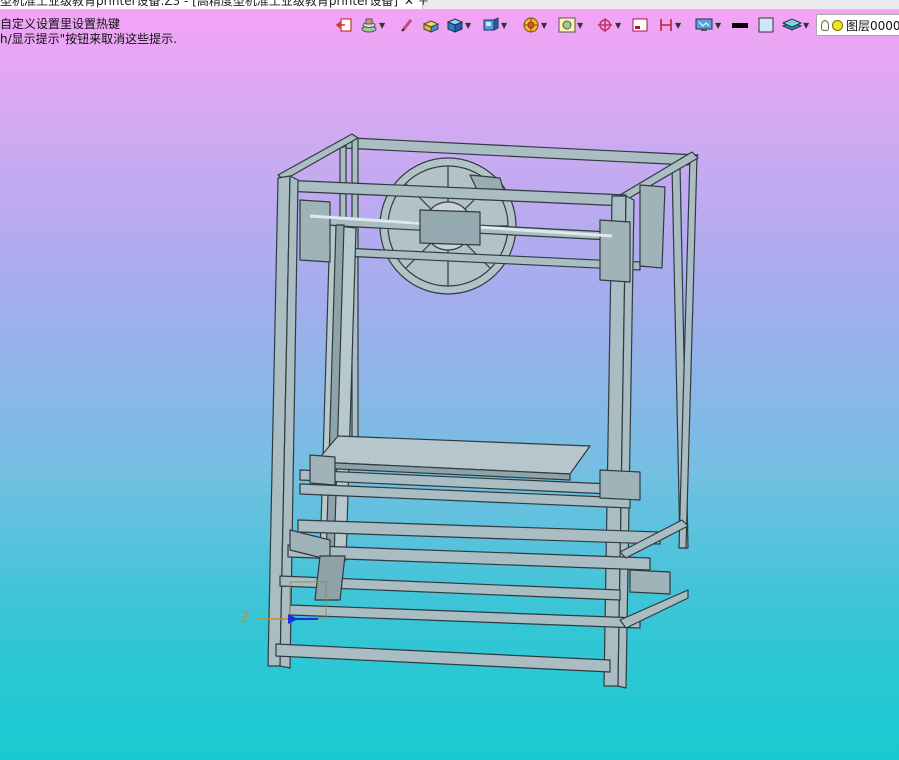 This screenshot has width=899, height=760. I want to click on line-black-icon, so click(740, 25).